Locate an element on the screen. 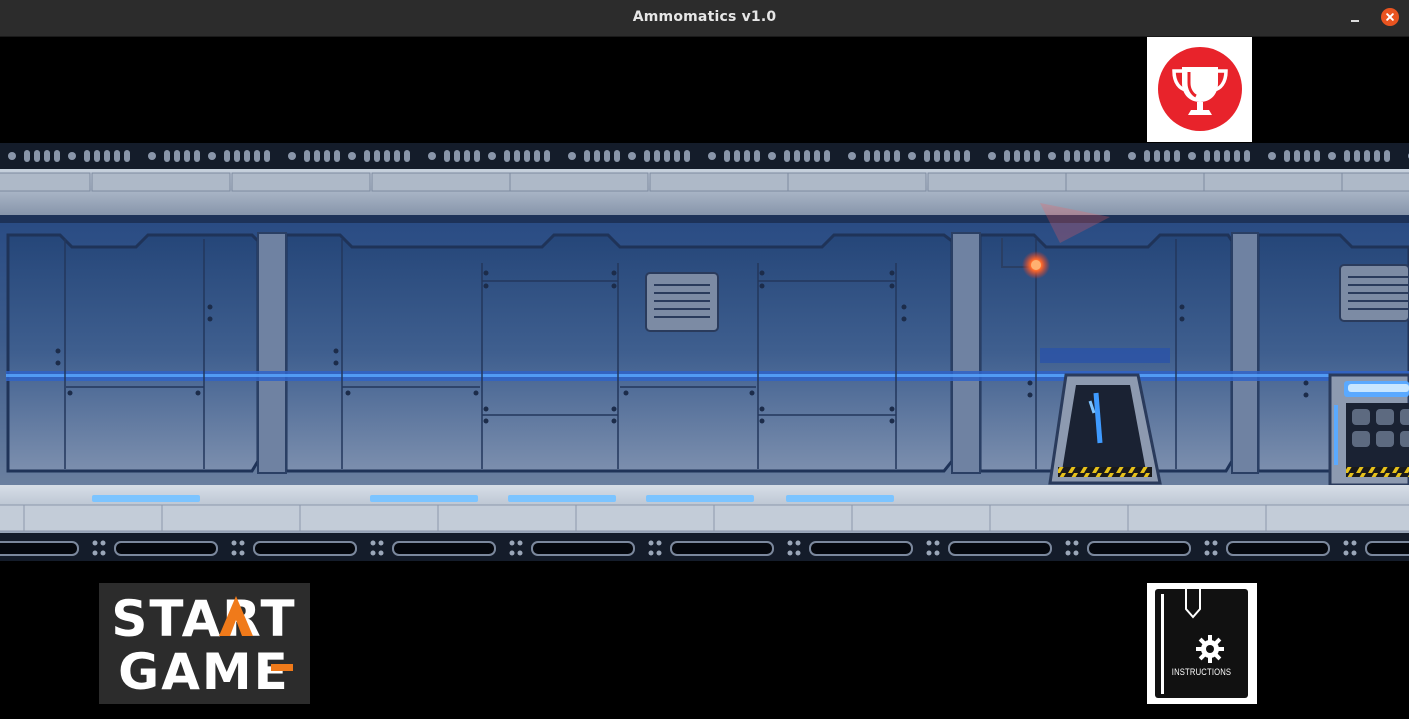 This screenshot has width=1409, height=719. minimize-button is located at coordinates (1355, 18).